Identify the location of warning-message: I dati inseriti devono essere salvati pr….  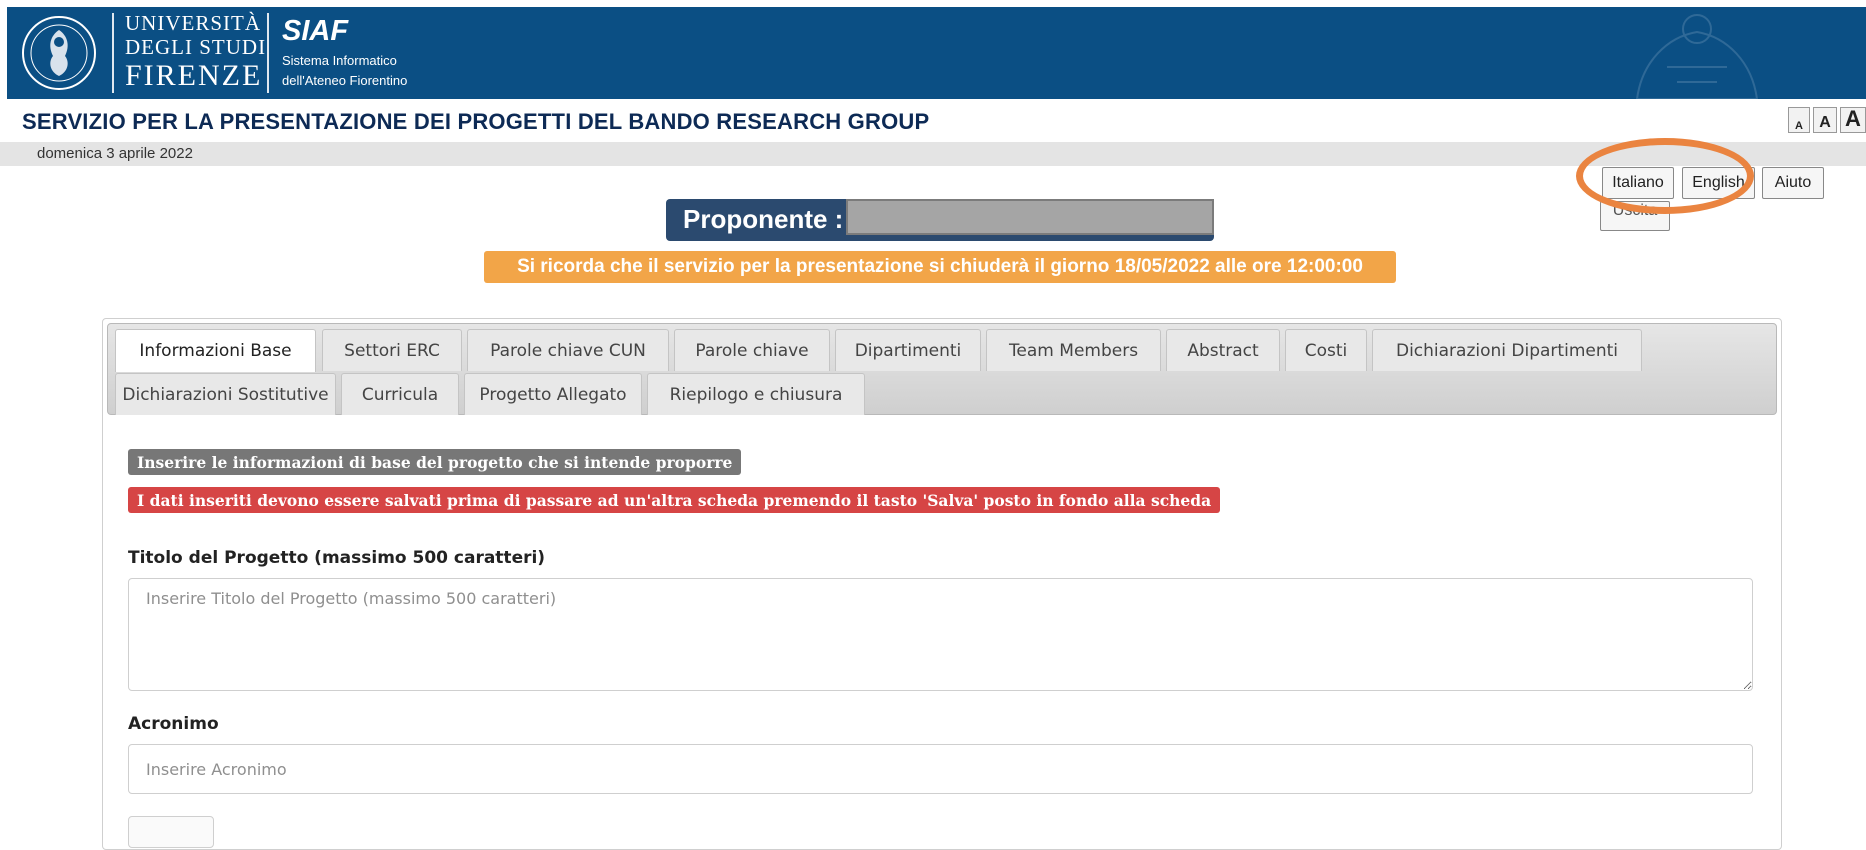
(674, 500).